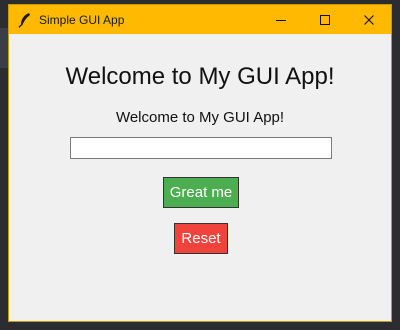 Image resolution: width=400 pixels, height=330 pixels. I want to click on maximize-button, so click(325, 19).